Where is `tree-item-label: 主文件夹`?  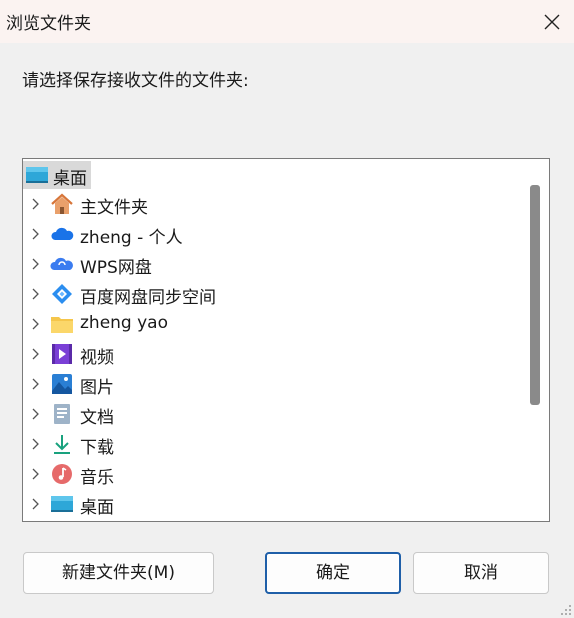
tree-item-label: 主文件夹 is located at coordinates (114, 208).